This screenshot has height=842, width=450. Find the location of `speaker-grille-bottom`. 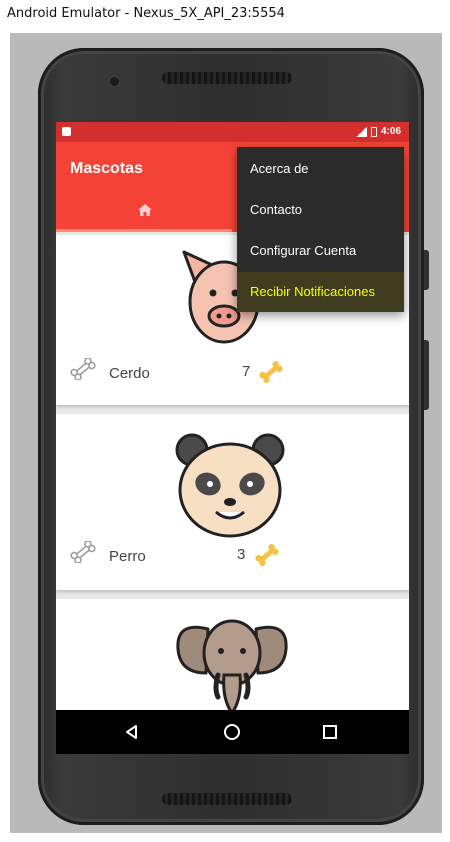

speaker-grille-bottom is located at coordinates (227, 799).